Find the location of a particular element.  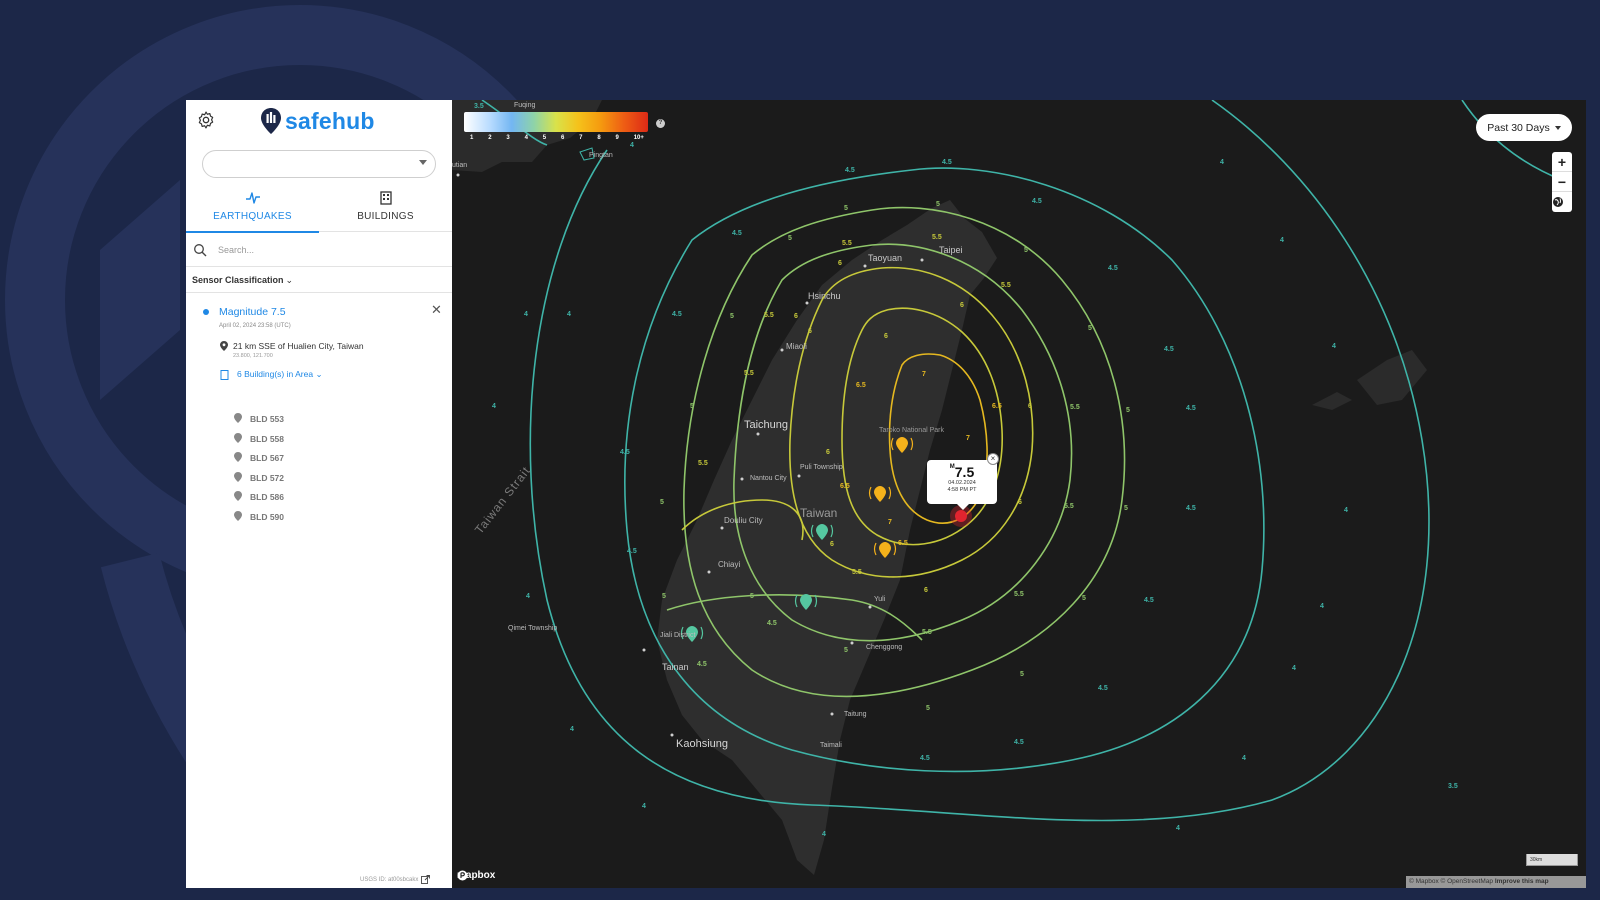

globe-icon is located at coordinates (1558, 202).